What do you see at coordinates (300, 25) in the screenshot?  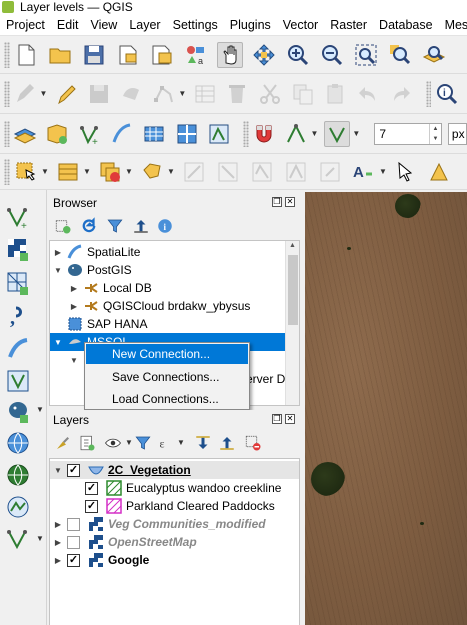 I see `menu-vector: Vector` at bounding box center [300, 25].